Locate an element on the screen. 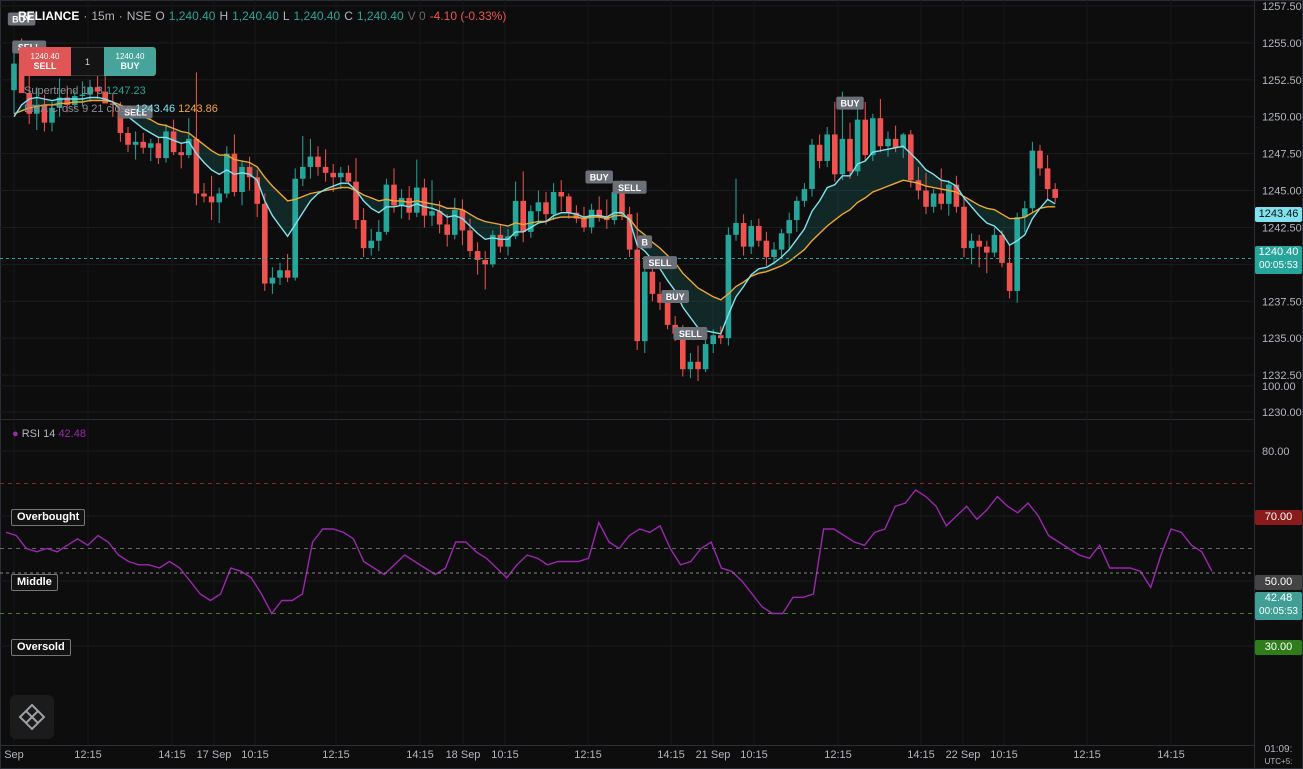 The height and width of the screenshot is (769, 1303). symbol-name: RELIANCE is located at coordinates (48, 16).